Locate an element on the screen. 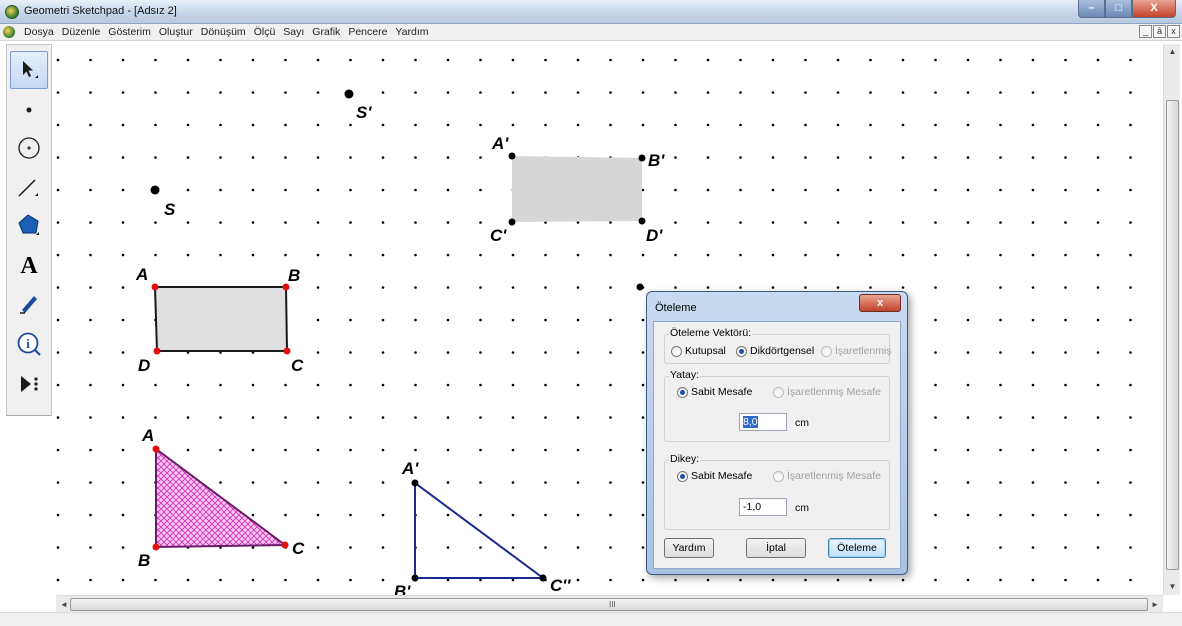 The image size is (1182, 626). maximize-button: □ is located at coordinates (1118, 9).